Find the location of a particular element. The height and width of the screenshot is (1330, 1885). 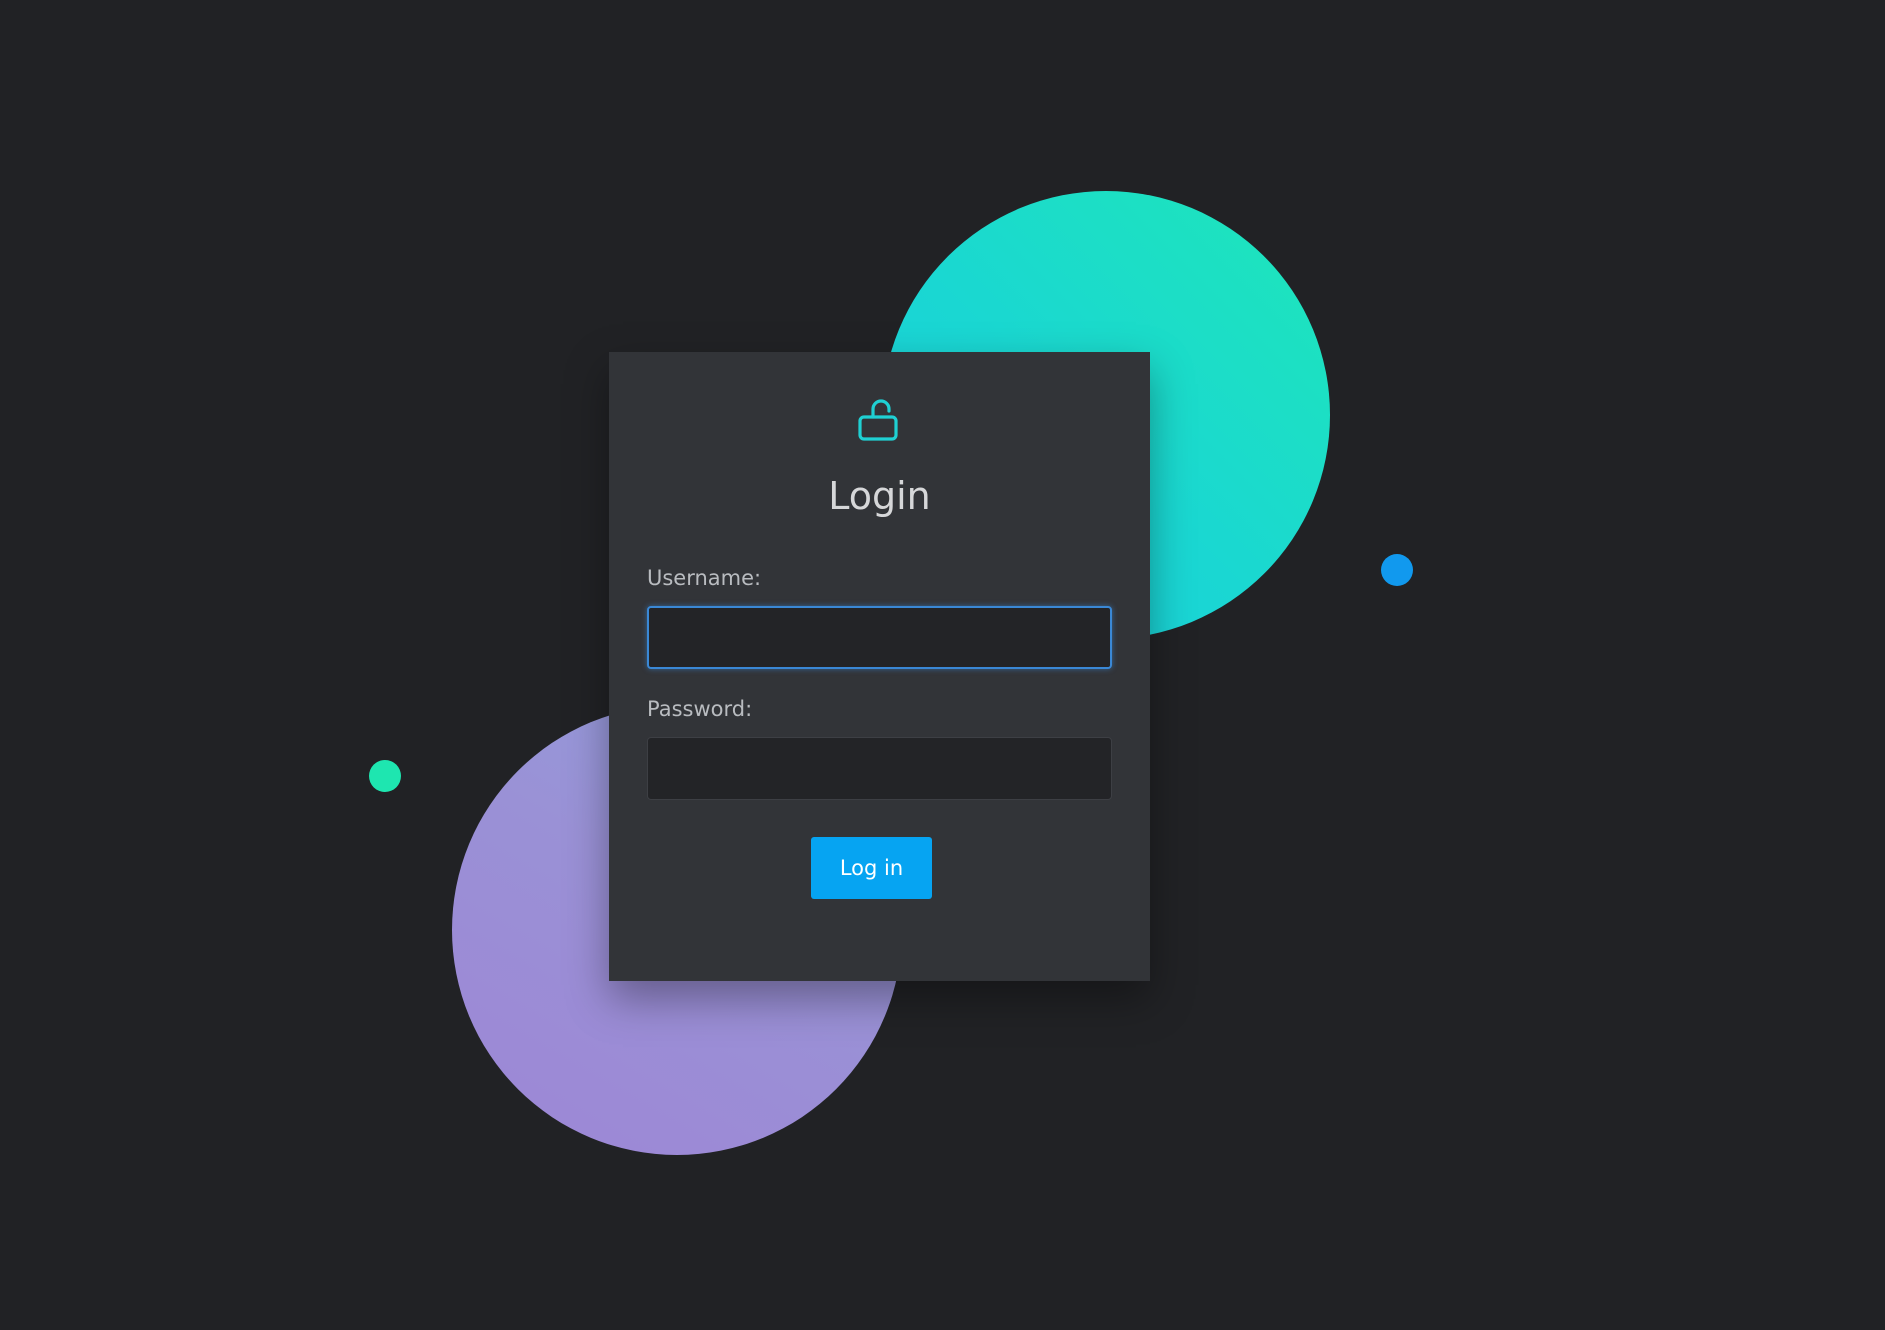

password-input is located at coordinates (879, 768).